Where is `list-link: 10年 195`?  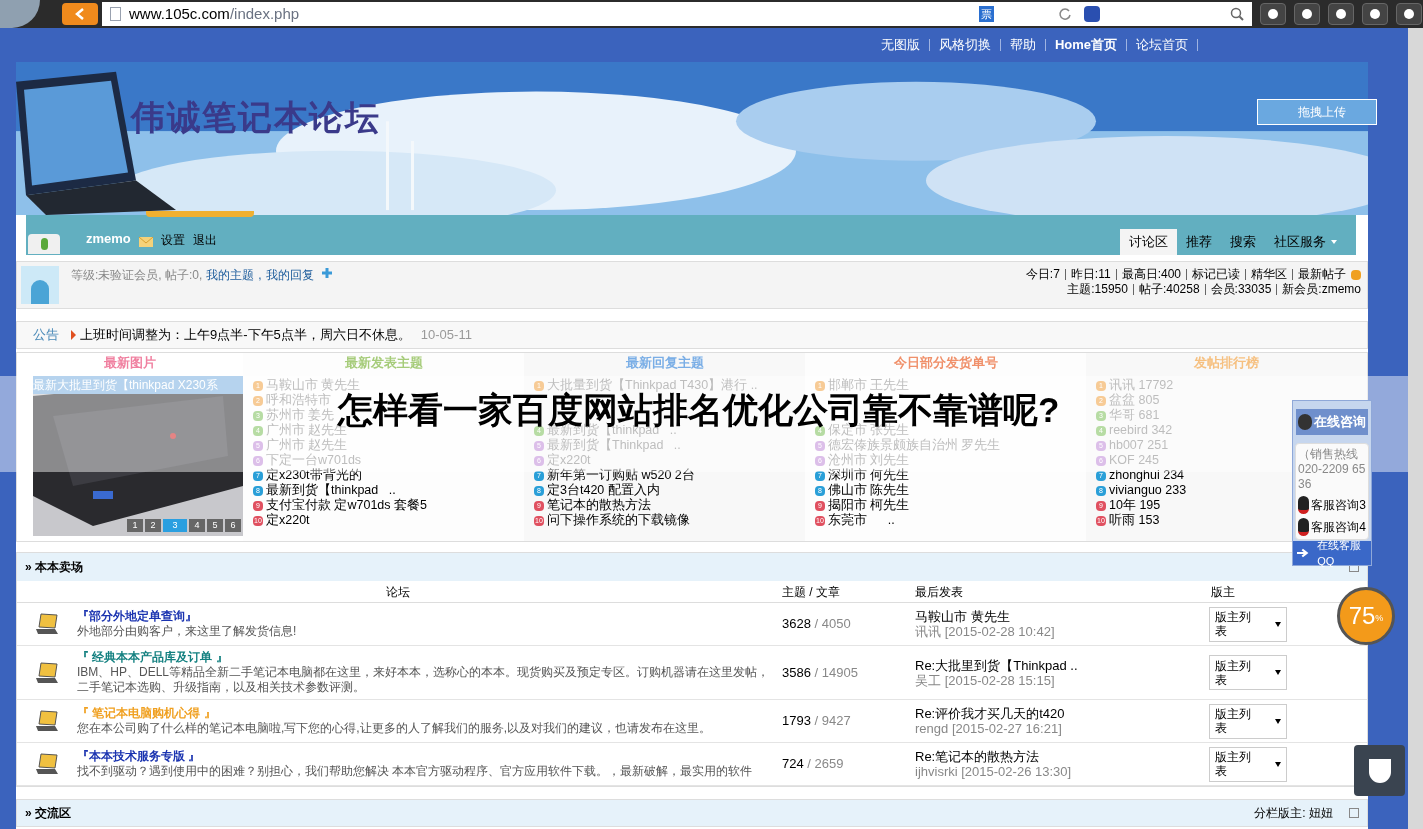
list-link: 10年 195 is located at coordinates (1135, 505).